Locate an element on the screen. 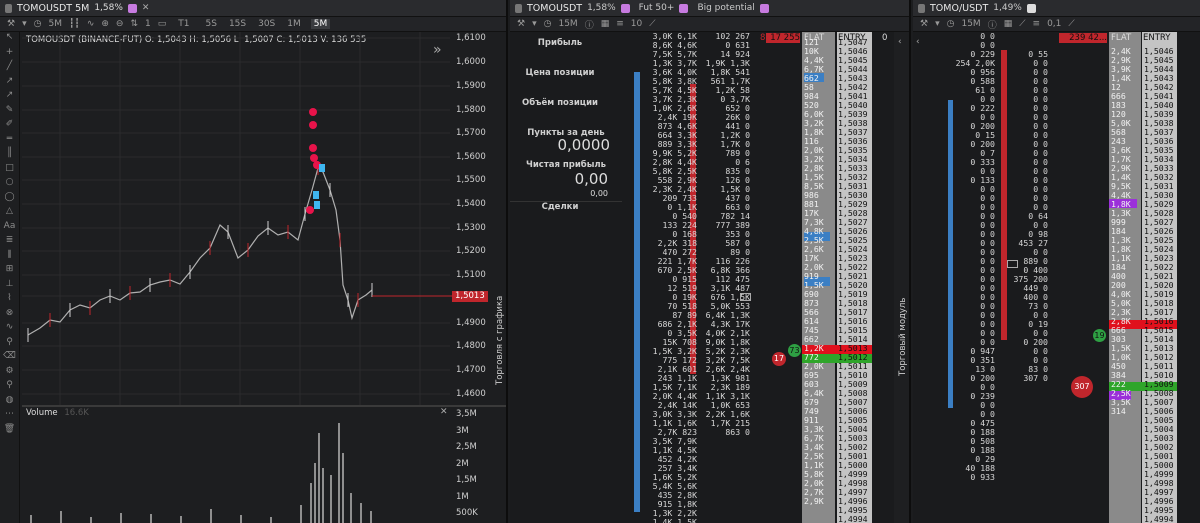  net-profit-value: 0,00 is located at coordinates (591, 179).